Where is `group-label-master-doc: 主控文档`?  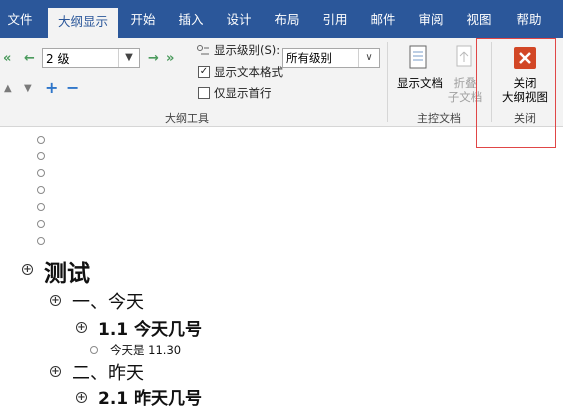 group-label-master-doc: 主控文档 is located at coordinates (439, 118).